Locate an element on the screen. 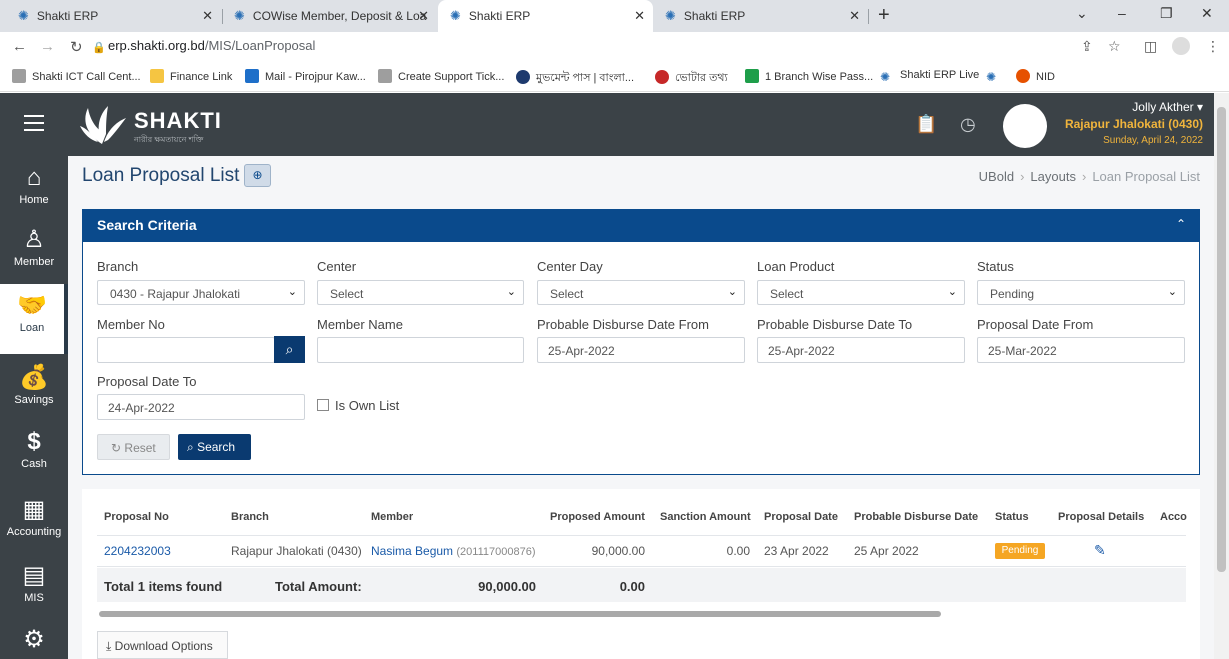 The image size is (1229, 659). share-icon: ⇪ is located at coordinates (1087, 46).